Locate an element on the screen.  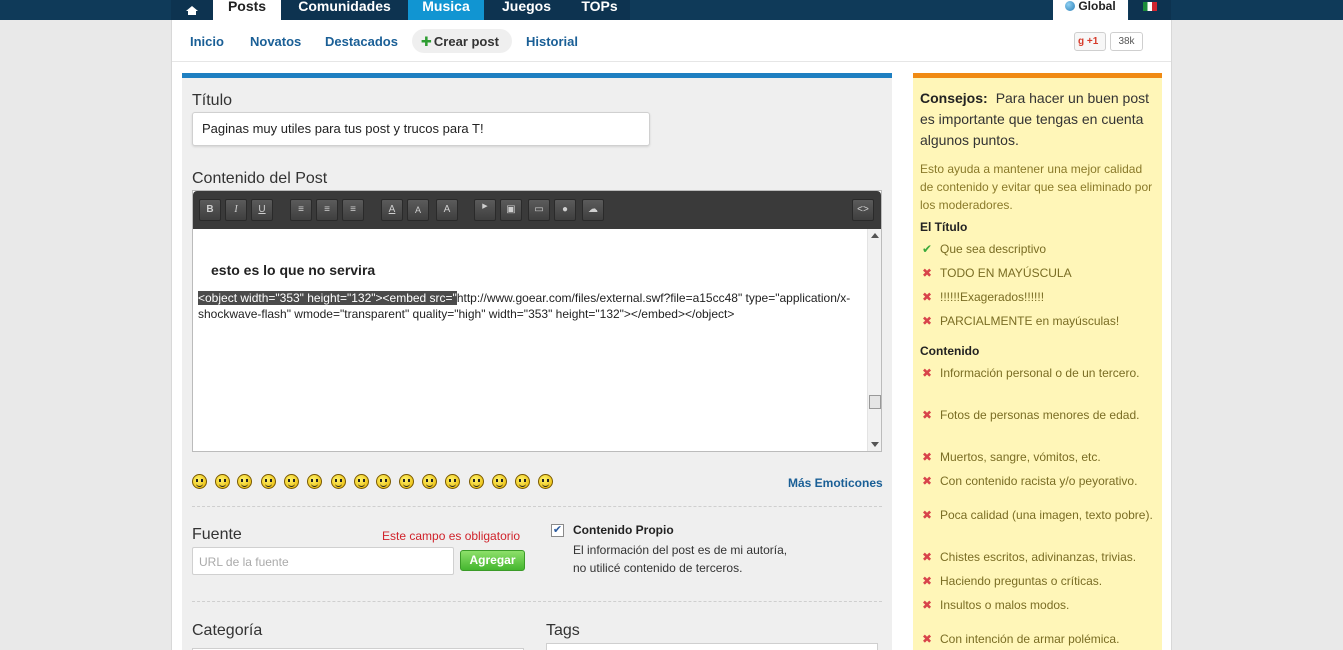
tab-tops: TOPs is located at coordinates (599, 10).